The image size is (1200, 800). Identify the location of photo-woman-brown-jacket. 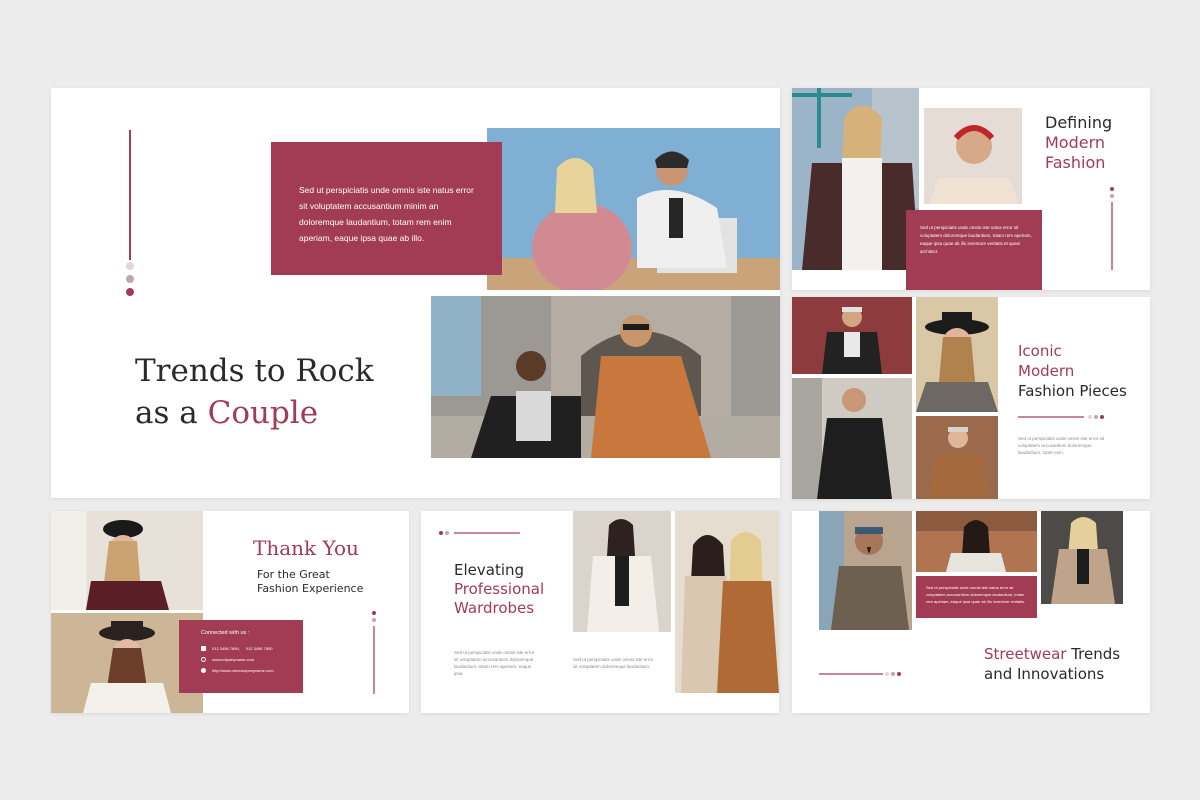
(957, 457).